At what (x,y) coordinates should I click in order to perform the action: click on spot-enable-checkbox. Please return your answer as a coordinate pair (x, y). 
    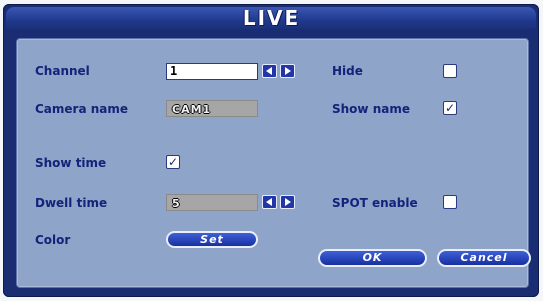
    Looking at the image, I should click on (450, 202).